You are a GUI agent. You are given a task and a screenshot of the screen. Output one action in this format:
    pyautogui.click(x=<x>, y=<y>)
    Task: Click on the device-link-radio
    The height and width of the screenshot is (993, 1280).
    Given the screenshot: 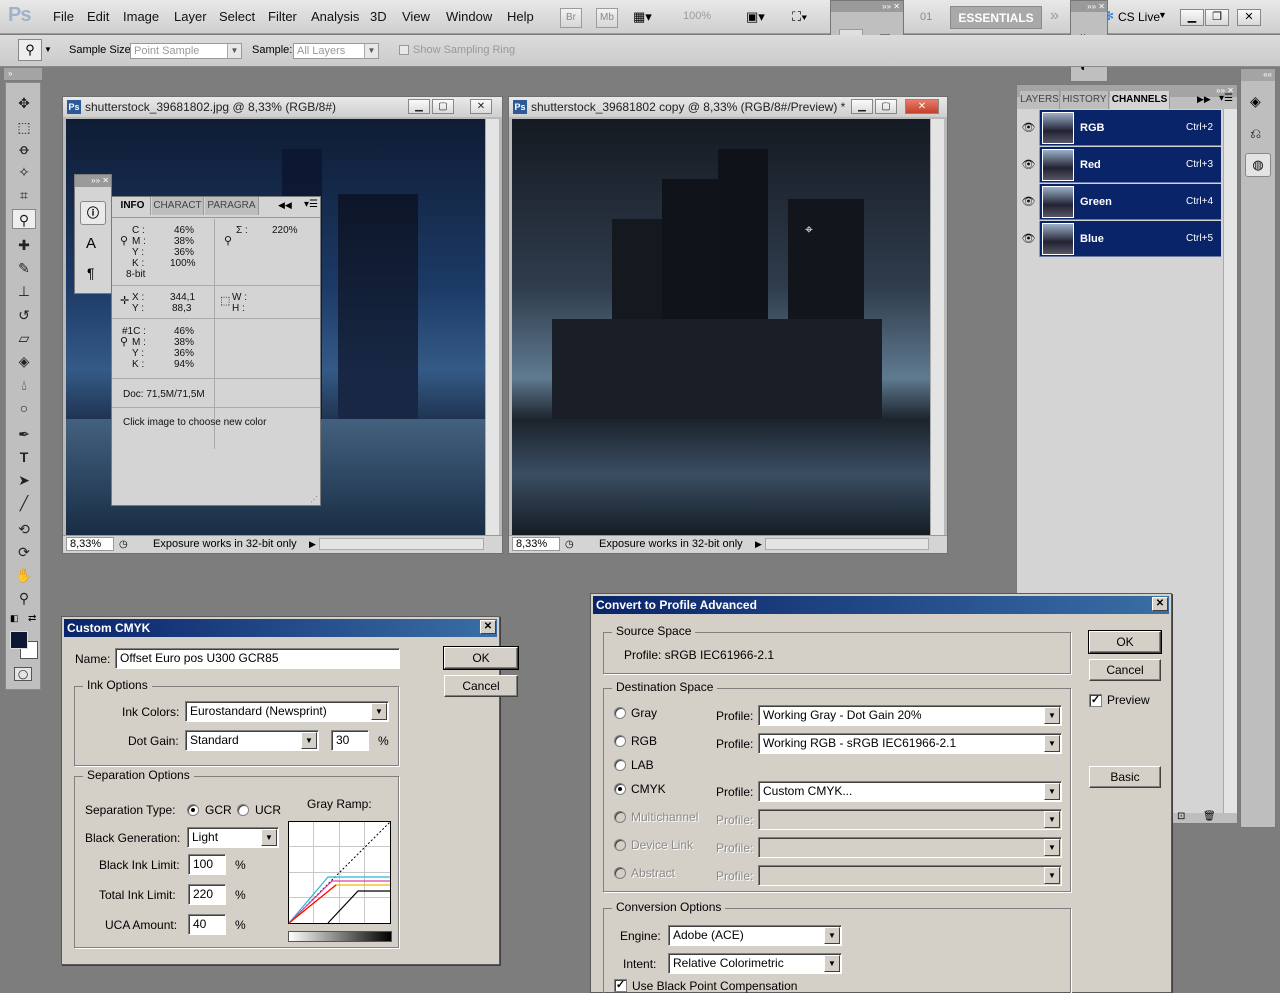 What is the action you would take?
    pyautogui.click(x=620, y=845)
    